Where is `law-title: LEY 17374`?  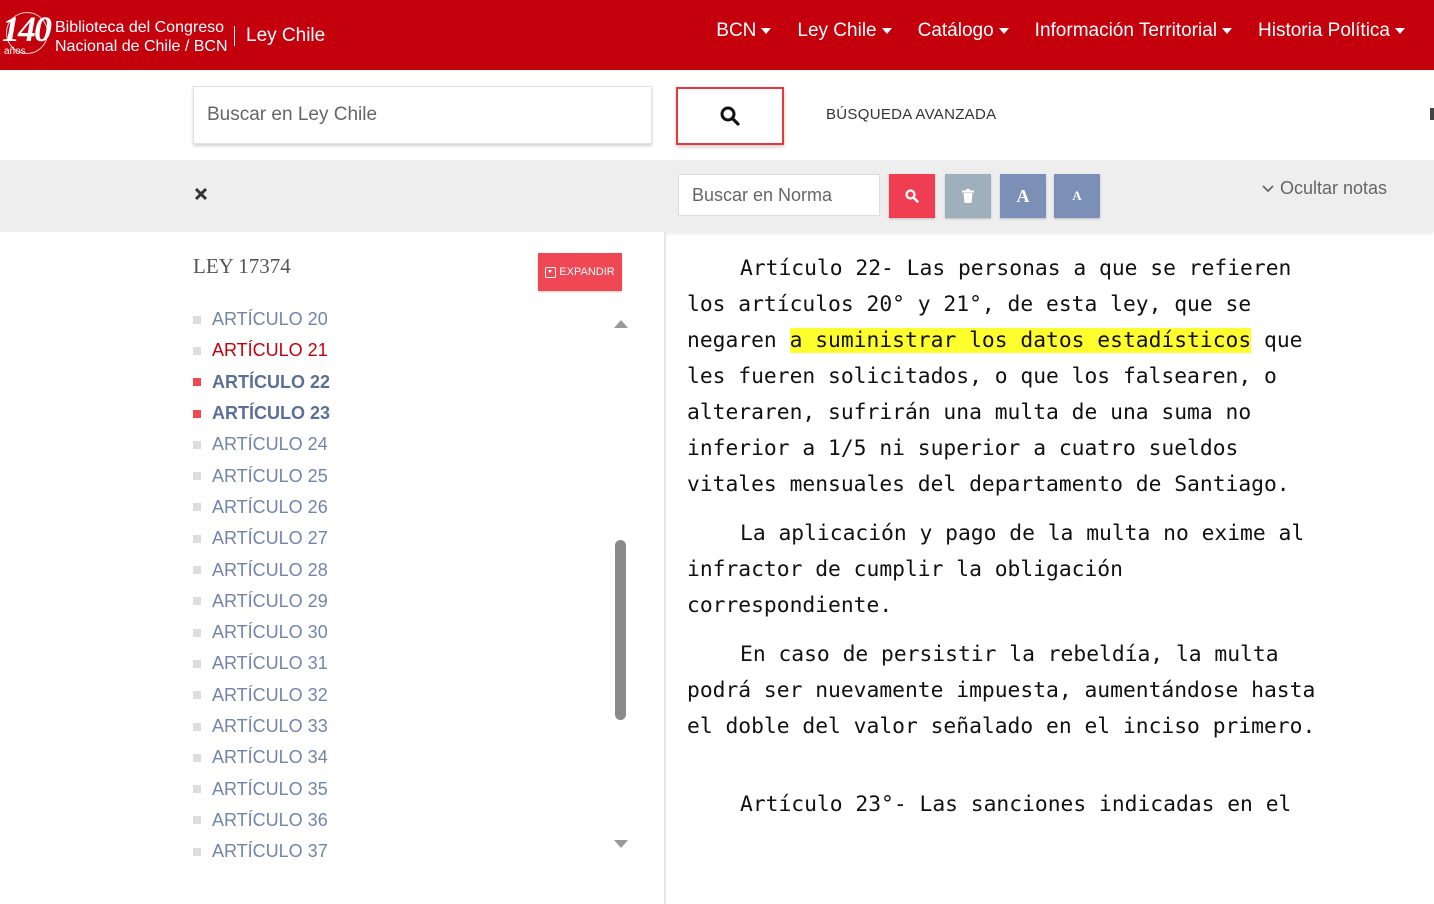
law-title: LEY 17374 is located at coordinates (242, 266).